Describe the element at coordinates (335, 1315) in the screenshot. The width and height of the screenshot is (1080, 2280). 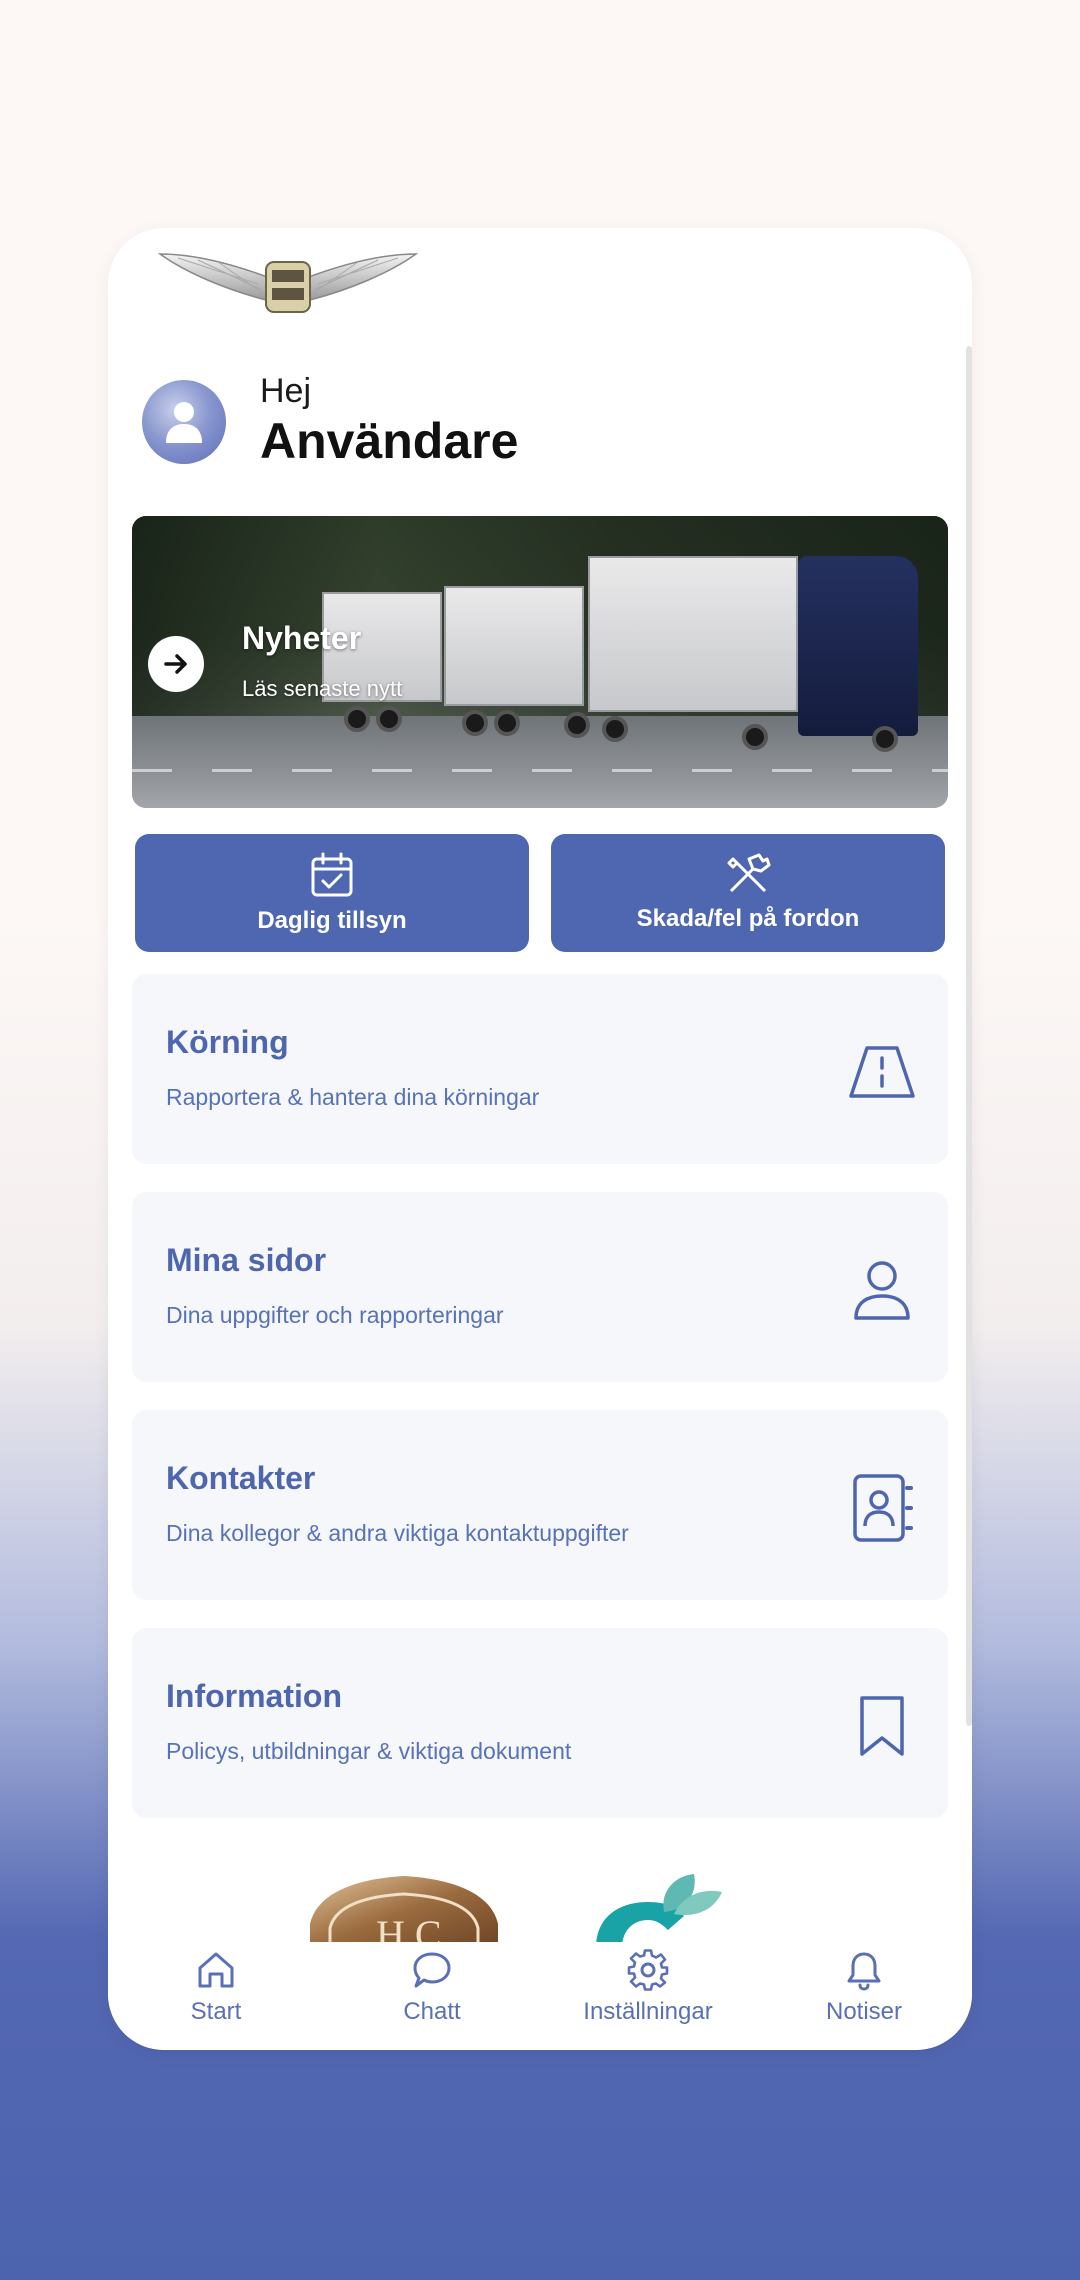
I see `card-subtitle: Dina uppgifter och rapporteringar` at that location.